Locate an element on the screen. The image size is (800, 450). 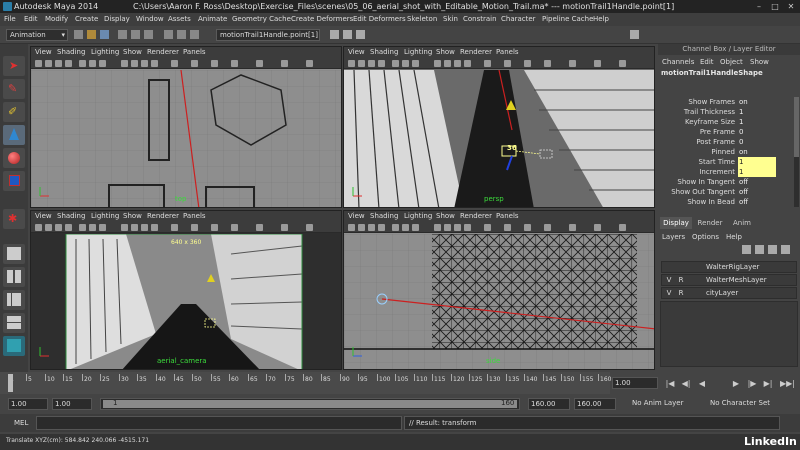
go-to-start-button: |◀ is located at coordinates (670, 384).